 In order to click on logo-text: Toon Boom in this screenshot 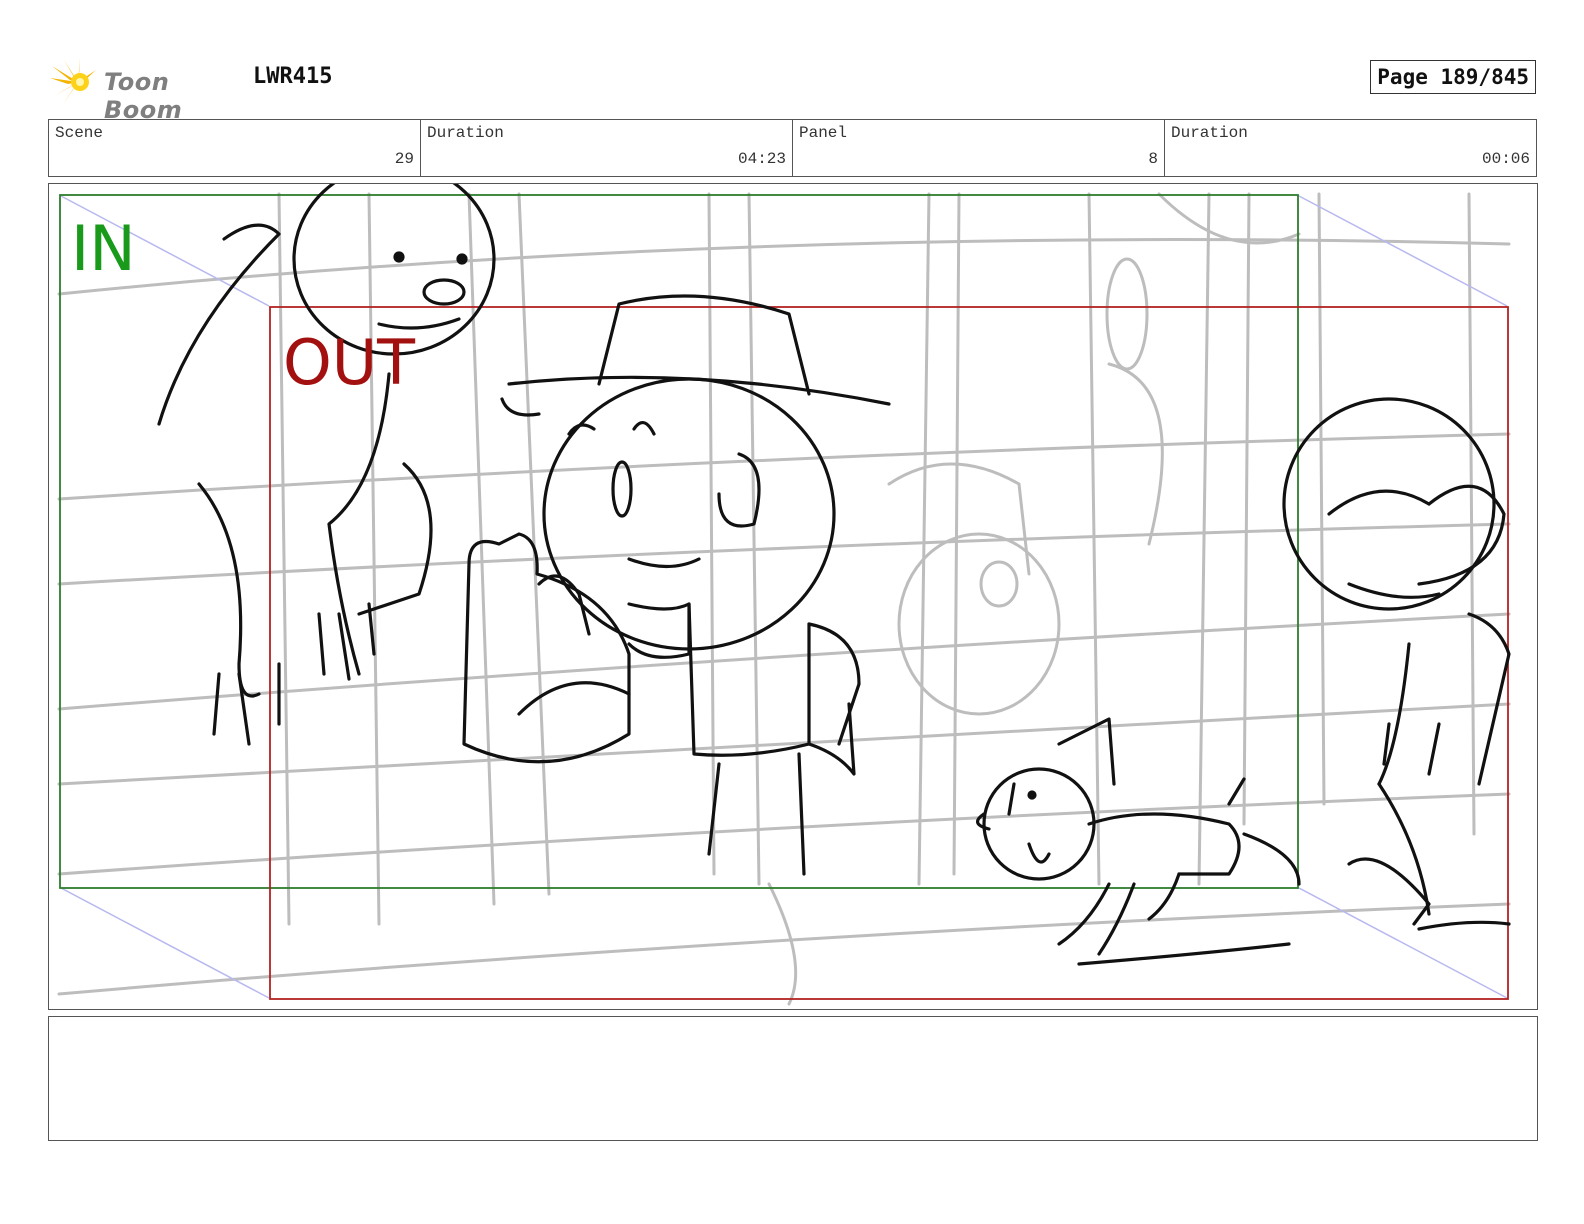, I will do `click(143, 96)`.